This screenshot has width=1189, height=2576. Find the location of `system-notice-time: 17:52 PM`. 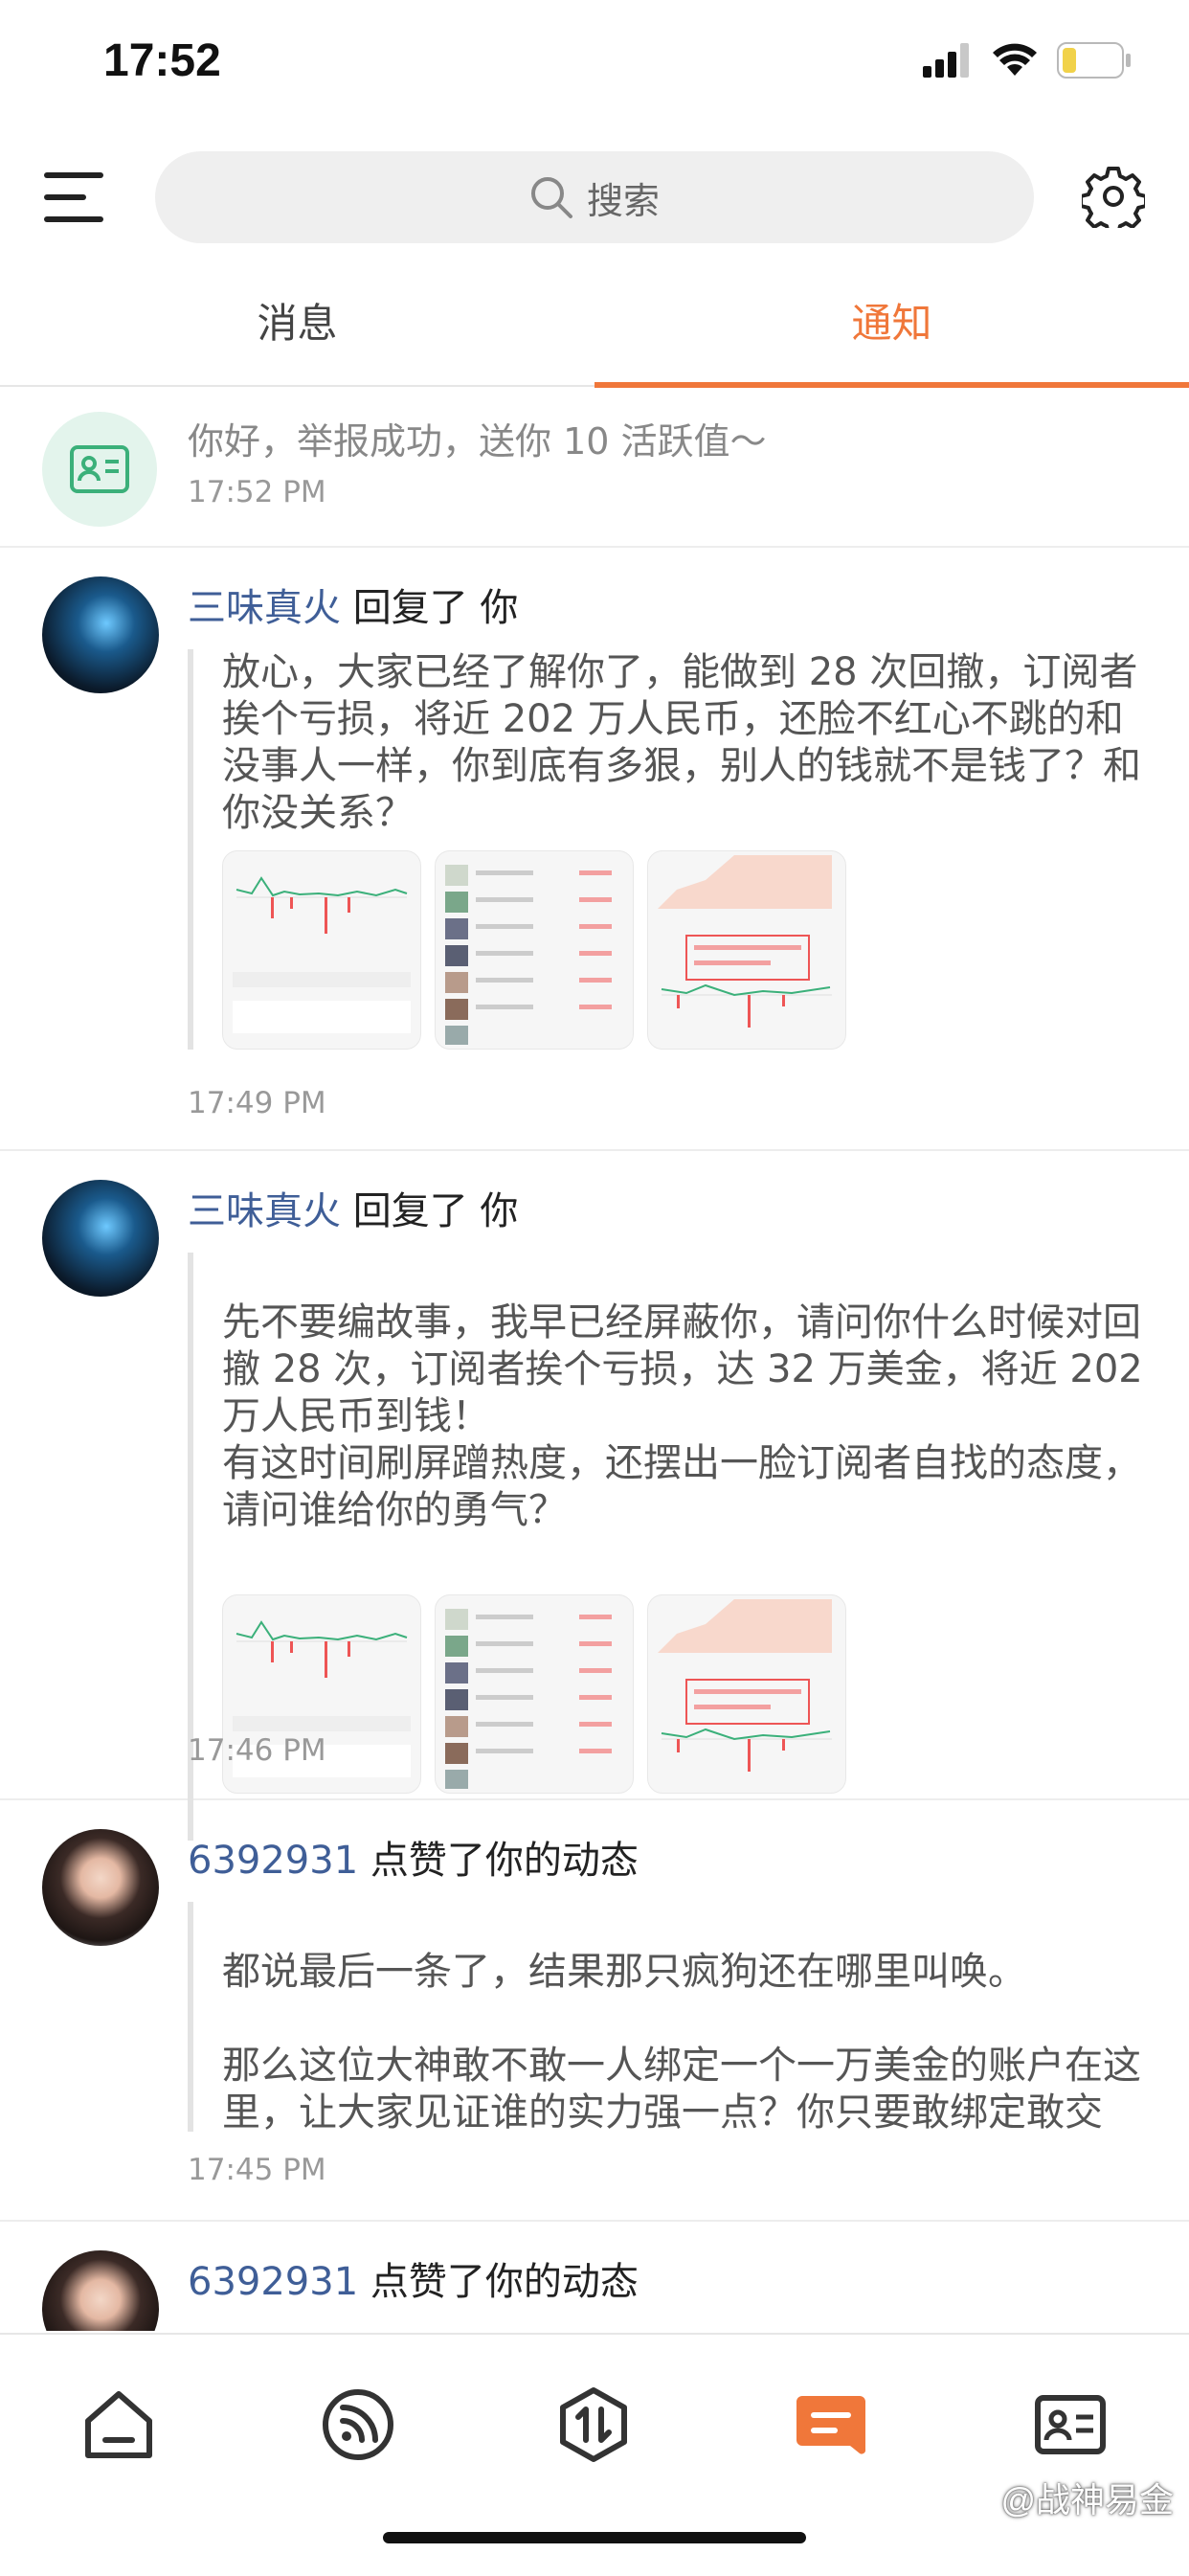

system-notice-time: 17:52 PM is located at coordinates (257, 492).